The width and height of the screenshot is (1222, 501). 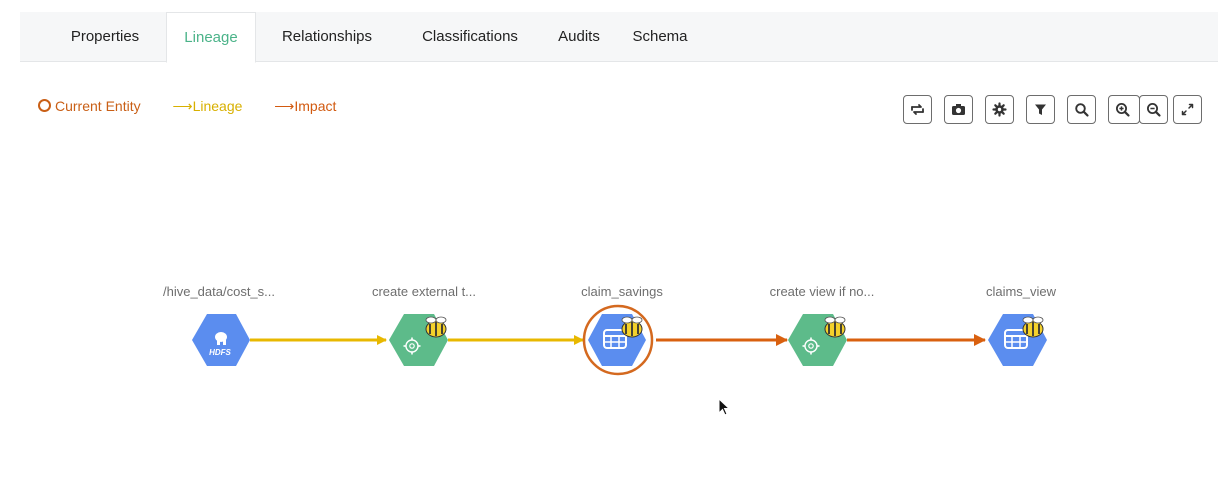 I want to click on table-node-claim-savings, so click(x=618, y=340).